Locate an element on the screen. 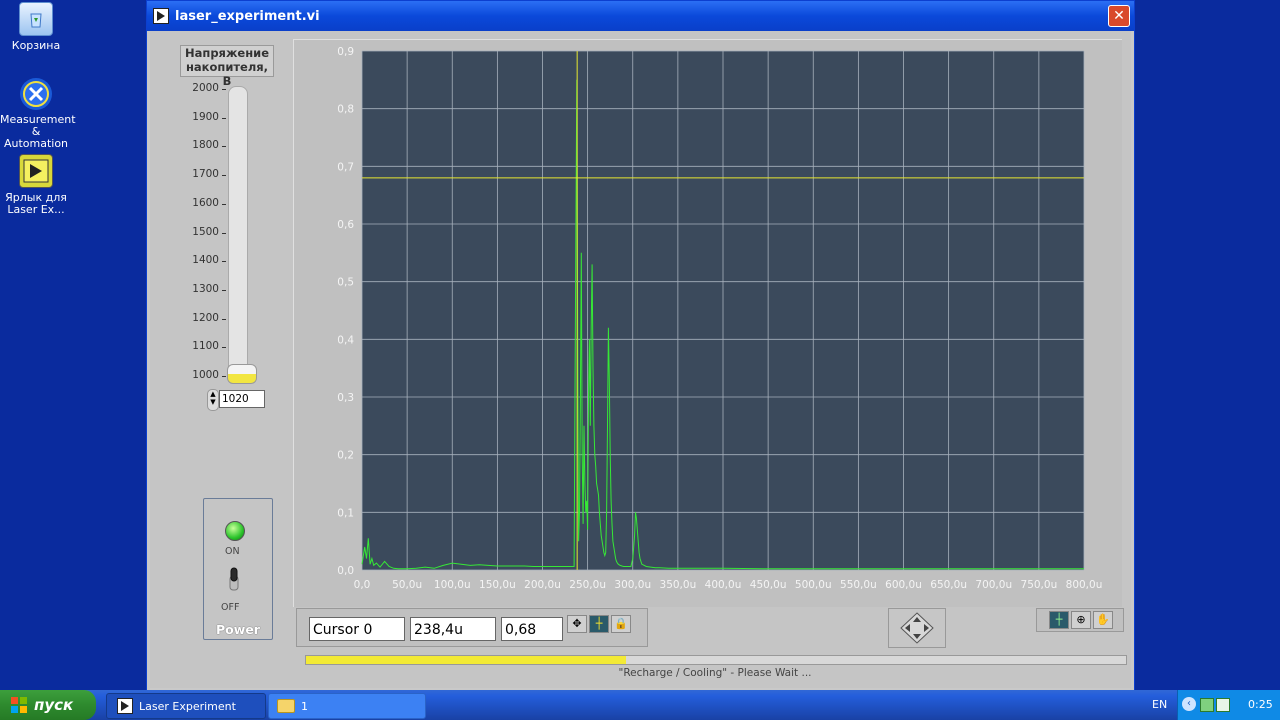  clock: 0:25 is located at coordinates (1260, 704).